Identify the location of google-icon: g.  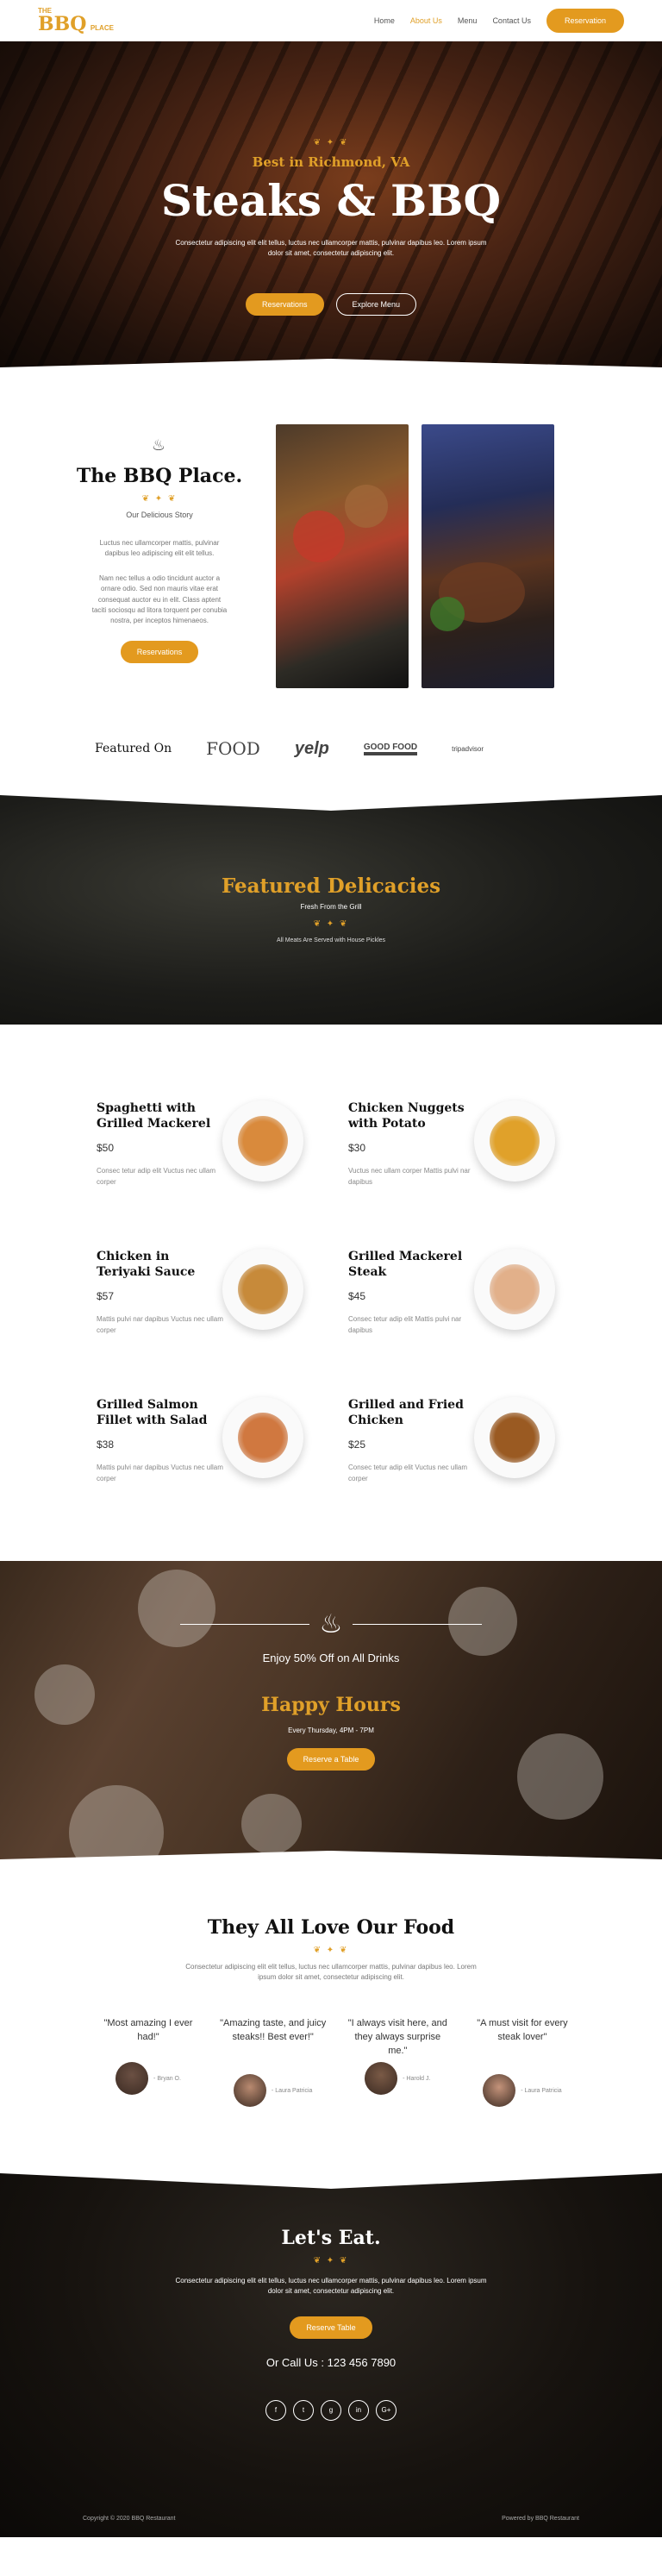
(331, 2410).